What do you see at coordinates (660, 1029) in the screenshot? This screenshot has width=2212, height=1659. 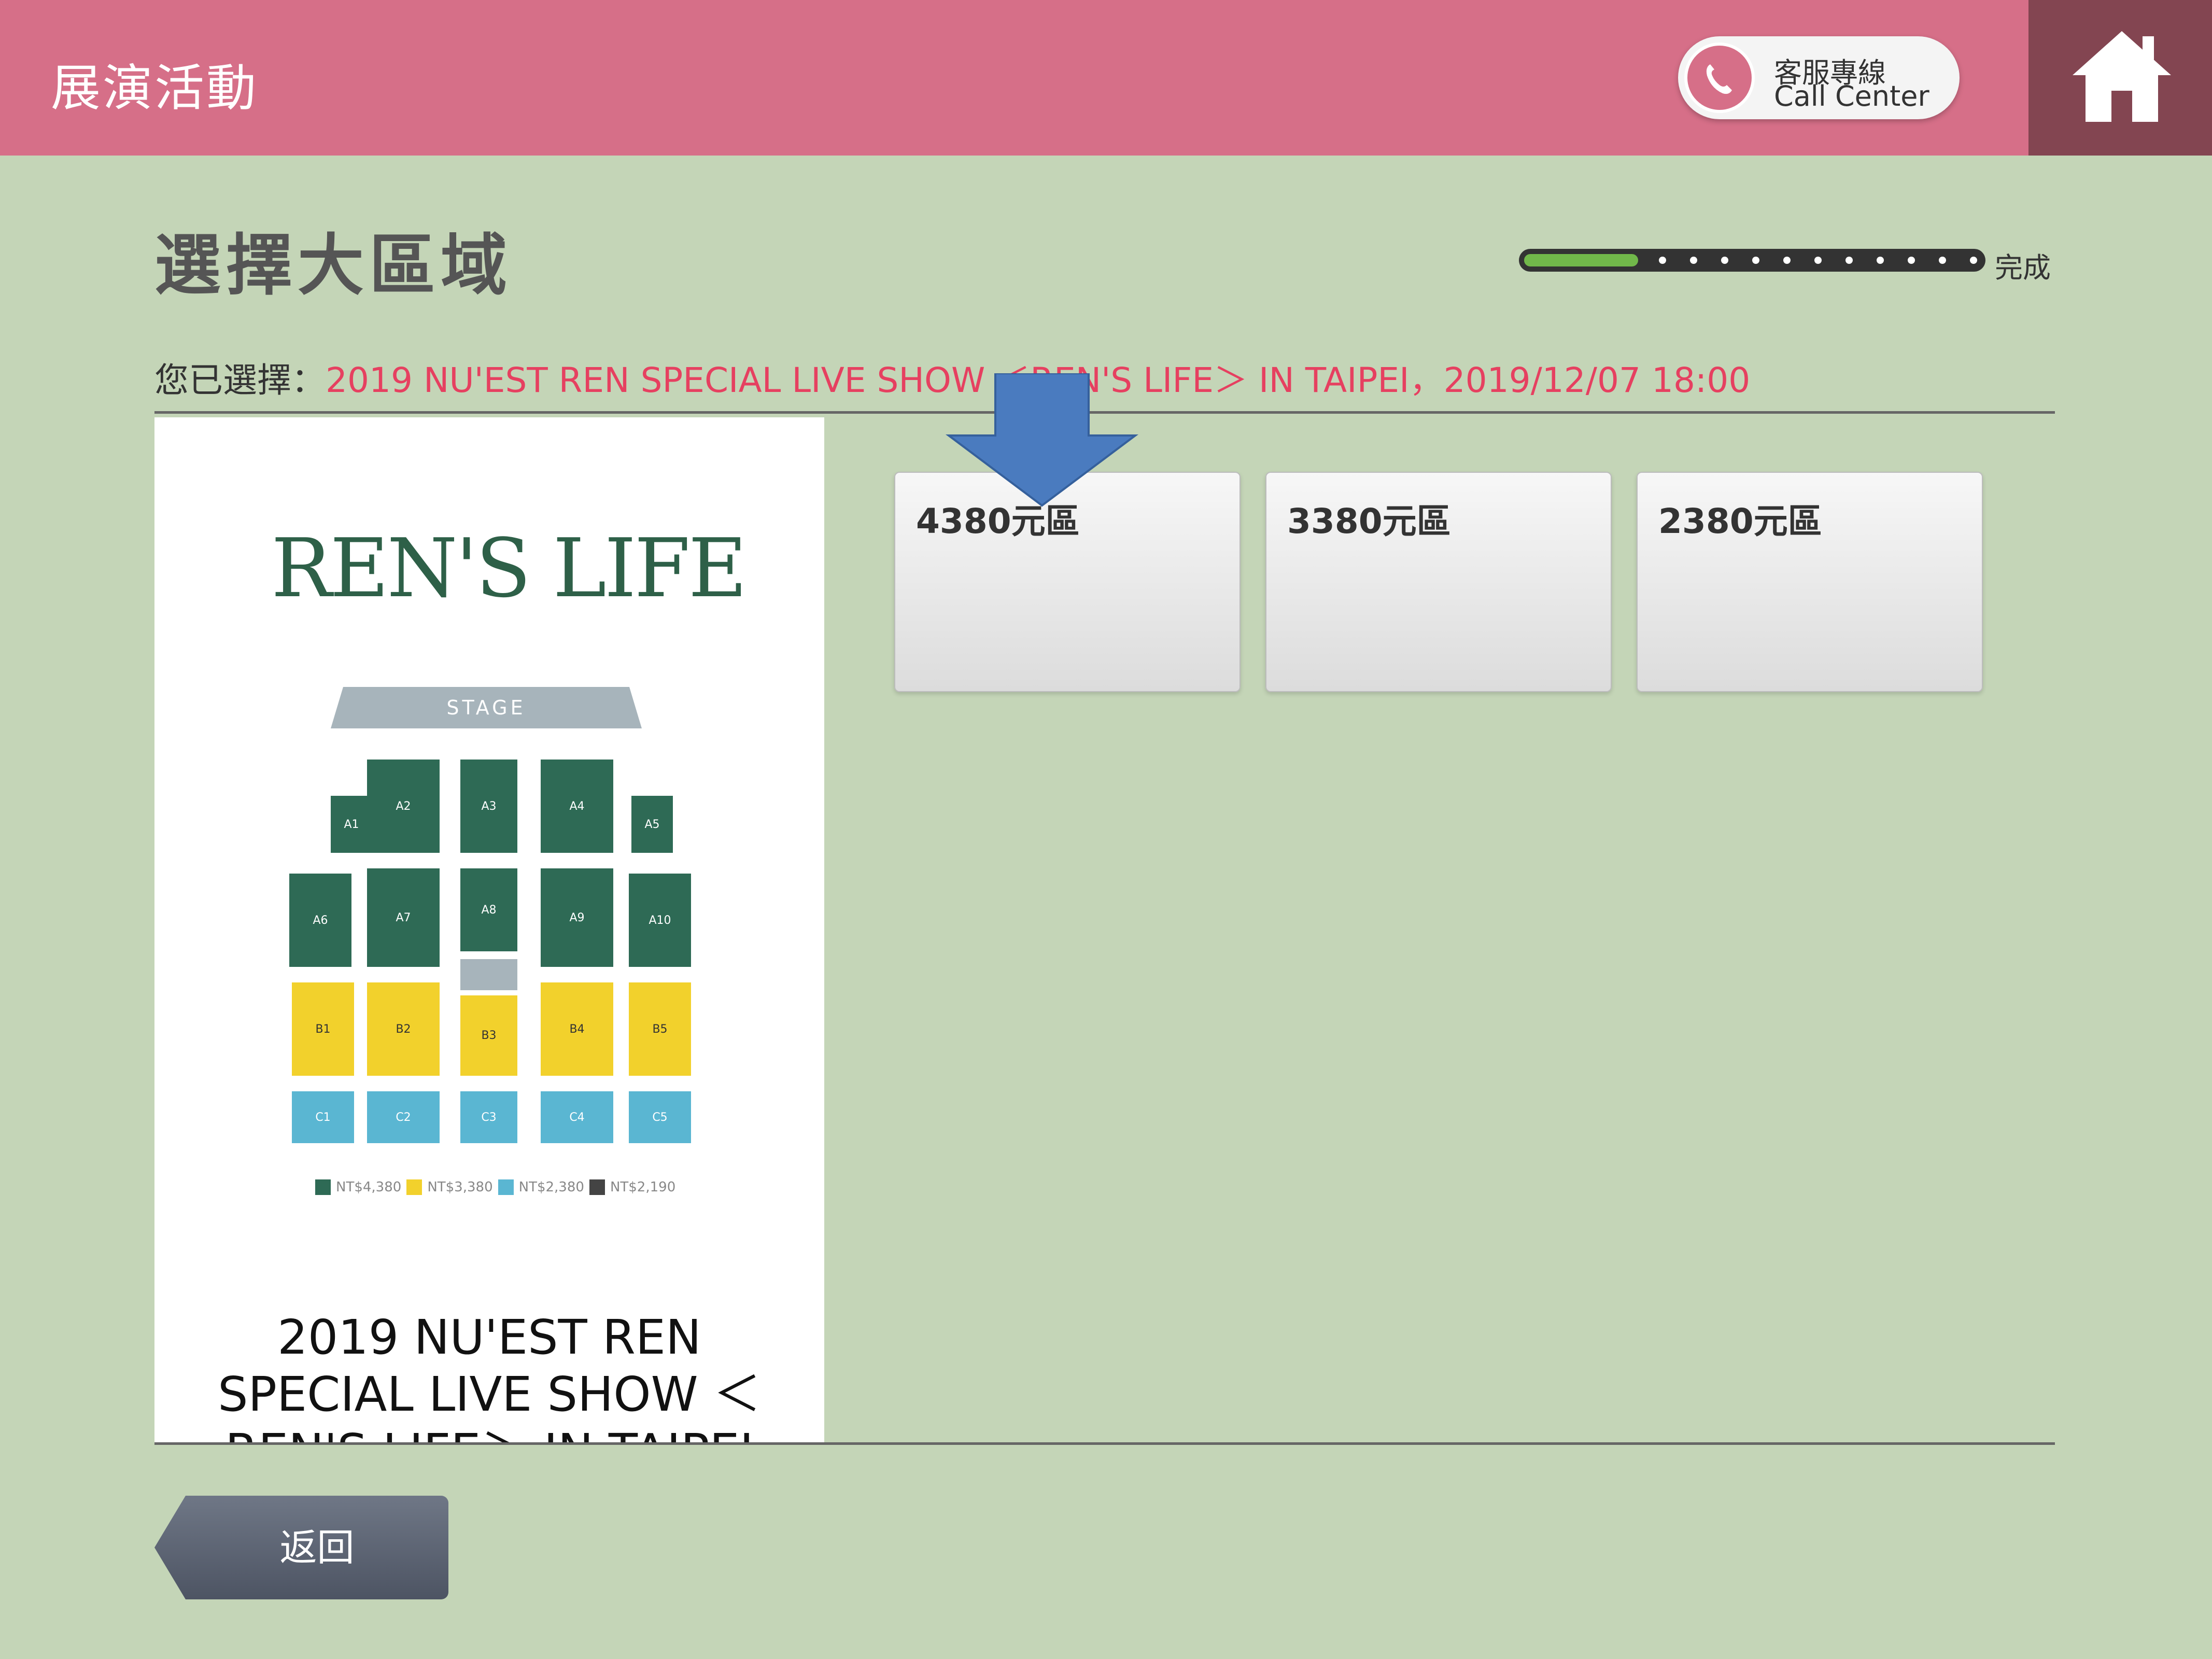 I see `seat-section: B5` at bounding box center [660, 1029].